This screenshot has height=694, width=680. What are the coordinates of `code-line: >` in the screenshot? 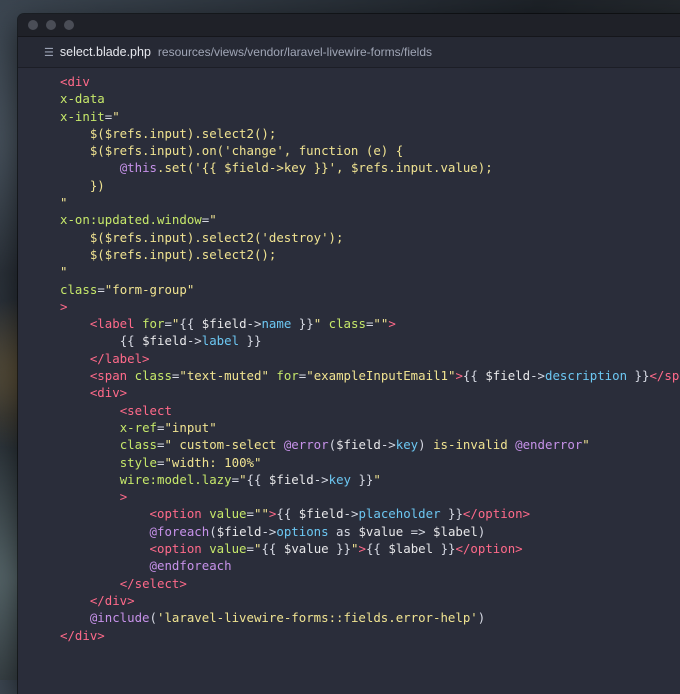 It's located at (349, 306).